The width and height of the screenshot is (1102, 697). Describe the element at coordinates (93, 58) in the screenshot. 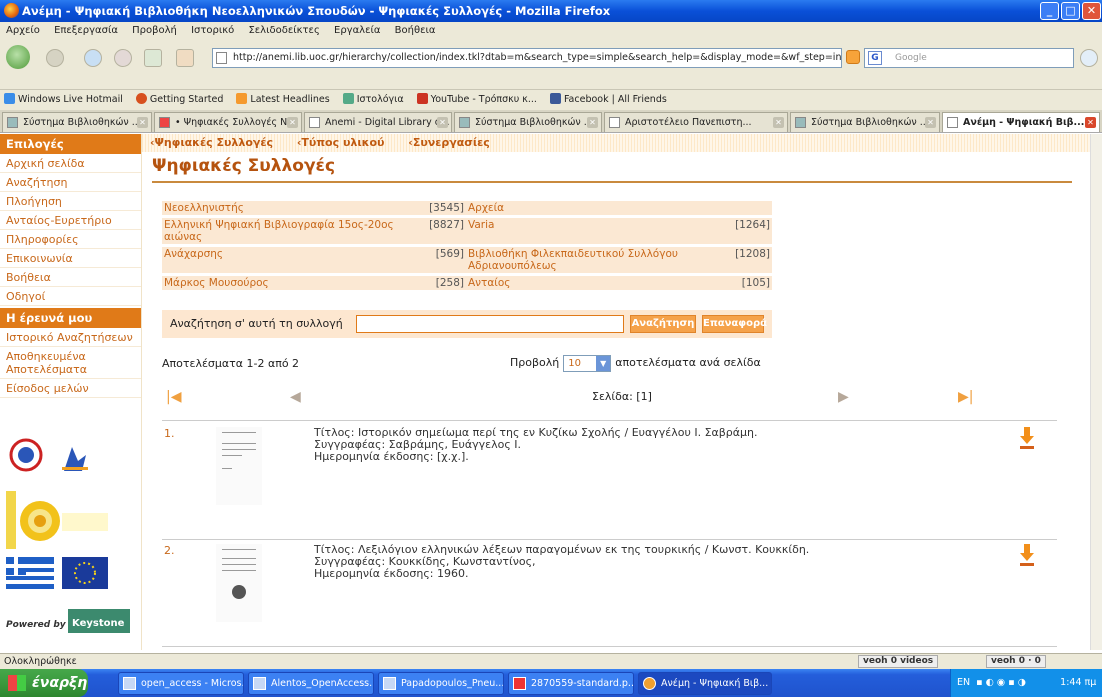

I see `reload-icon` at that location.